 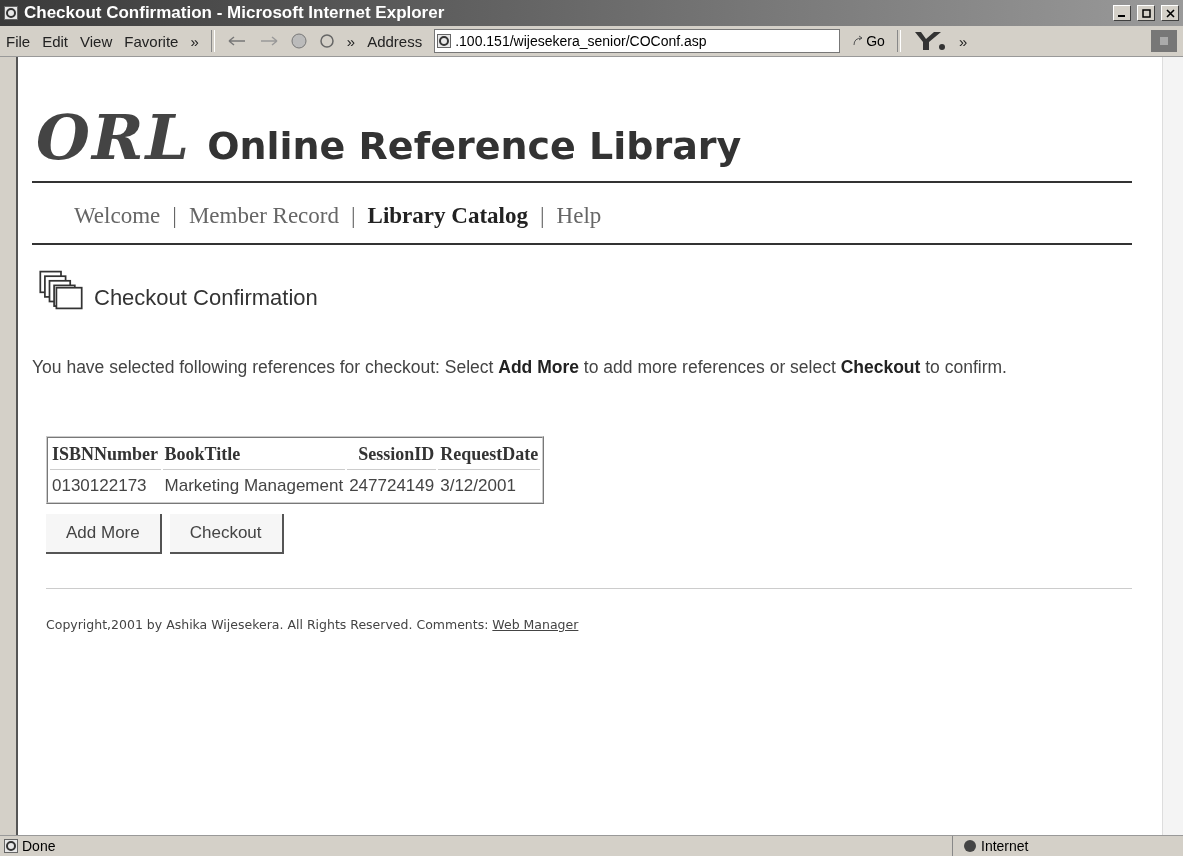 What do you see at coordinates (117, 216) in the screenshot?
I see `nav-link: Welcome` at bounding box center [117, 216].